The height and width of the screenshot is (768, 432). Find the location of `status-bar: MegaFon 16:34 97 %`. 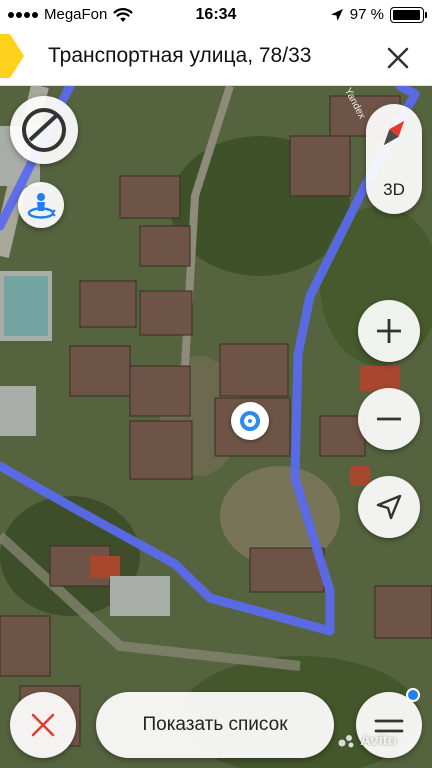

status-bar: MegaFon 16:34 97 % is located at coordinates (216, 15).